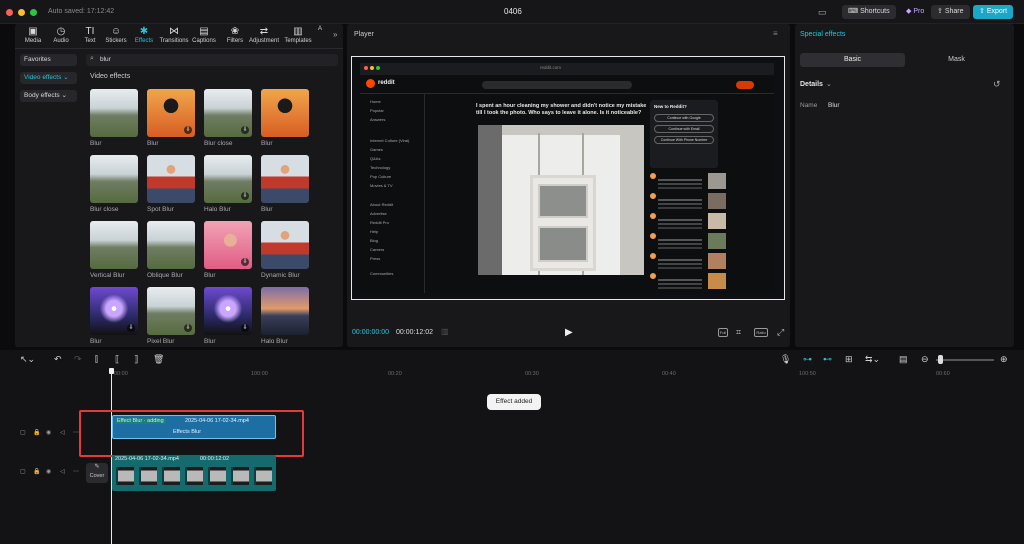 The image size is (1024, 544). I want to click on zoom-out-icon: ⊖, so click(925, 359).